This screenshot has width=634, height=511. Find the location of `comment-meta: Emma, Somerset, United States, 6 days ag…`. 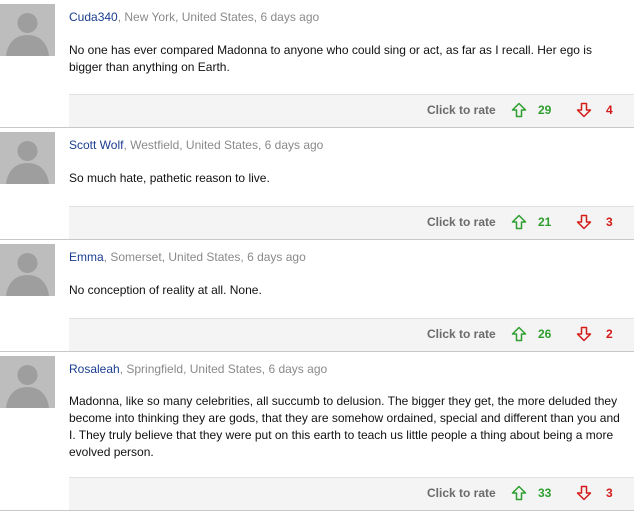

comment-meta: Emma, Somerset, United States, 6 days ag… is located at coordinates (187, 257).